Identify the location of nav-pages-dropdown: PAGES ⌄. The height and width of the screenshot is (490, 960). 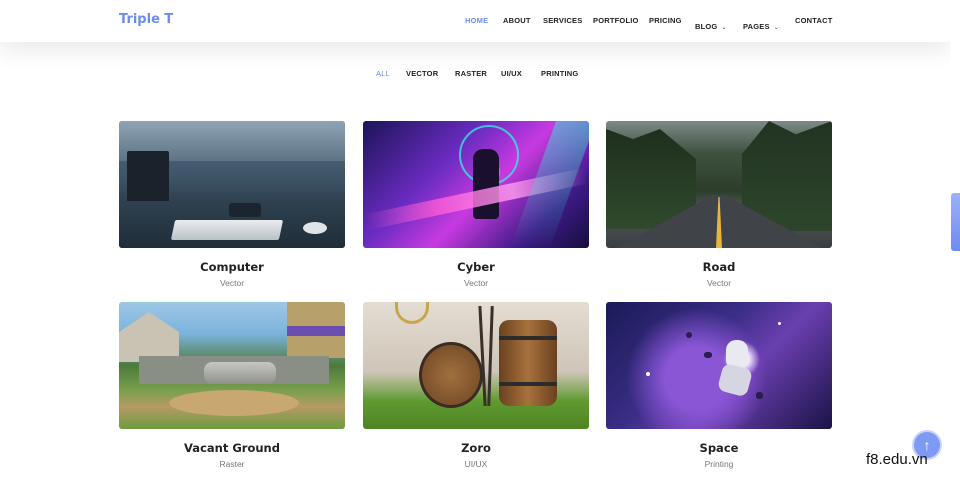
(761, 25).